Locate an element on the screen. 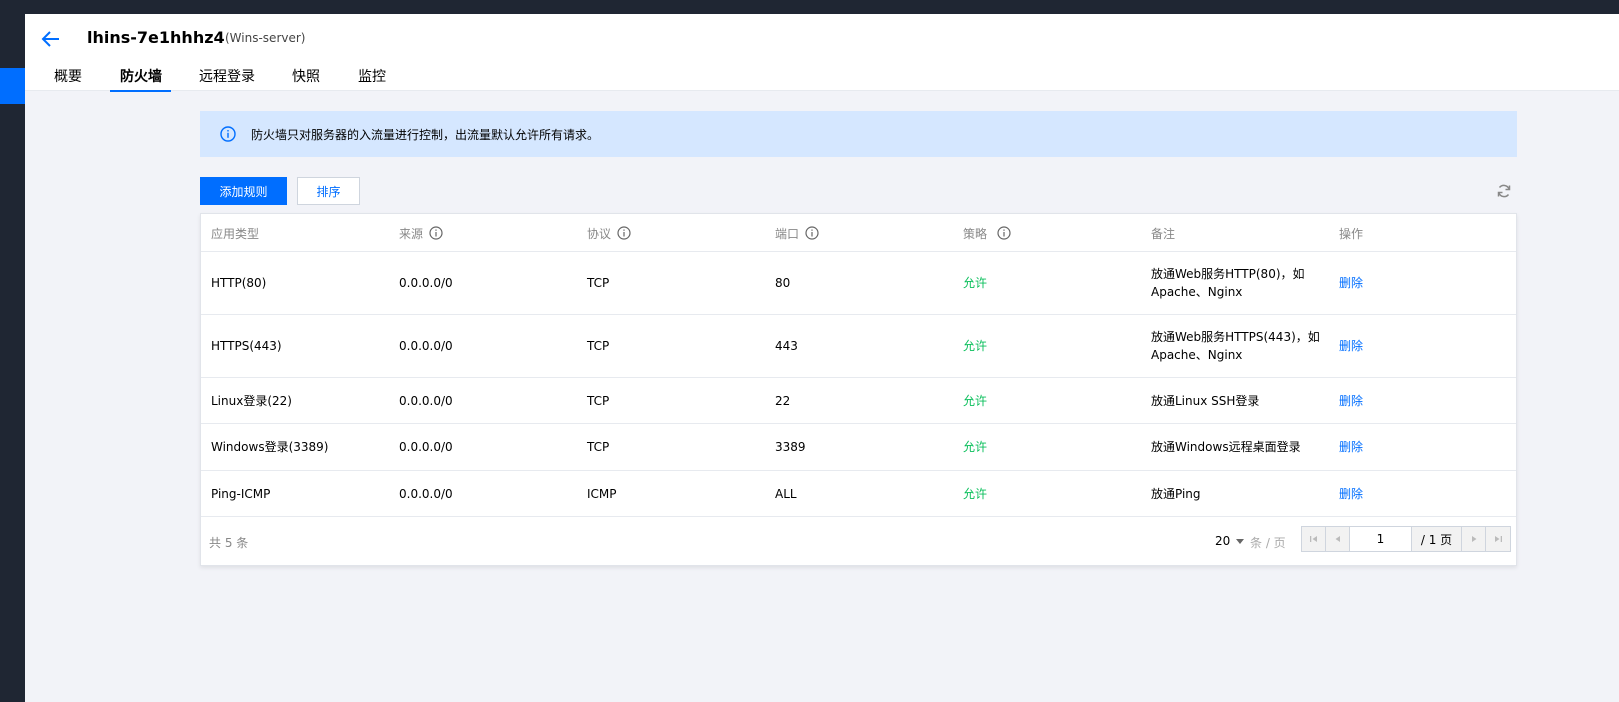 The height and width of the screenshot is (702, 1619). page-title: lhins-7e1hhhz4 is located at coordinates (156, 37).